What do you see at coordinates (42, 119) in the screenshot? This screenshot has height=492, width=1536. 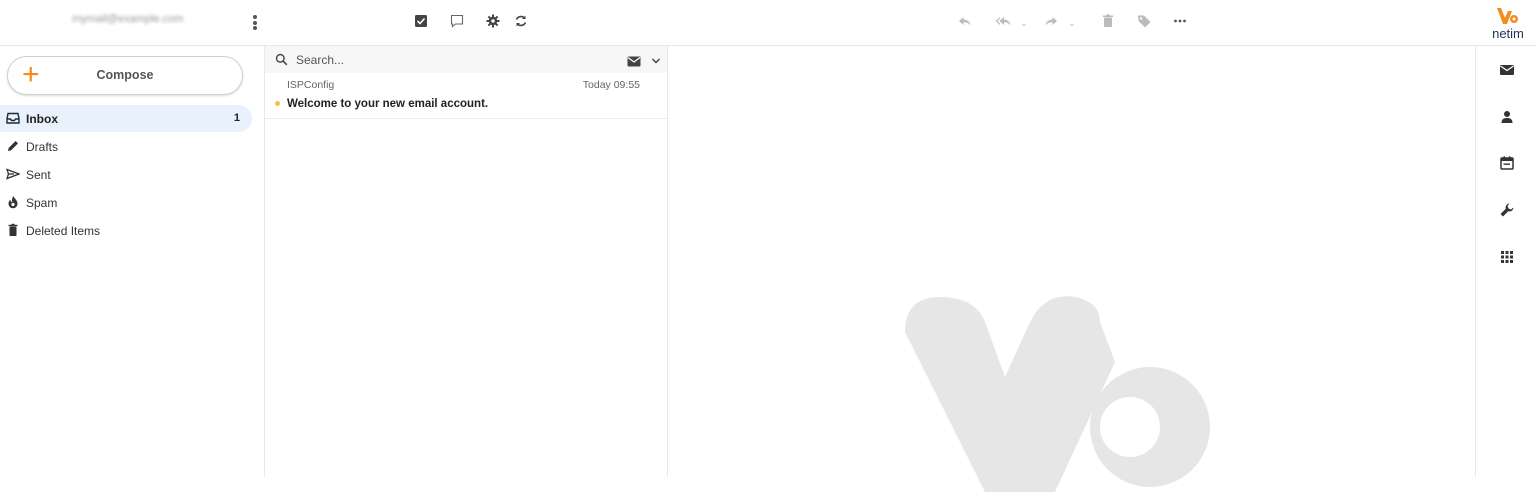 I see `folder-label: Inbox` at bounding box center [42, 119].